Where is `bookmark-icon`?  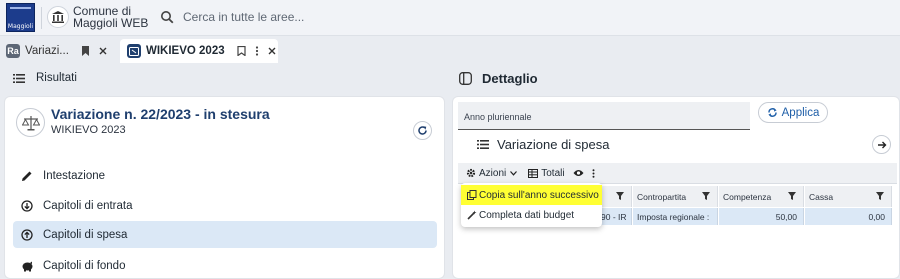
bookmark-icon is located at coordinates (85, 51).